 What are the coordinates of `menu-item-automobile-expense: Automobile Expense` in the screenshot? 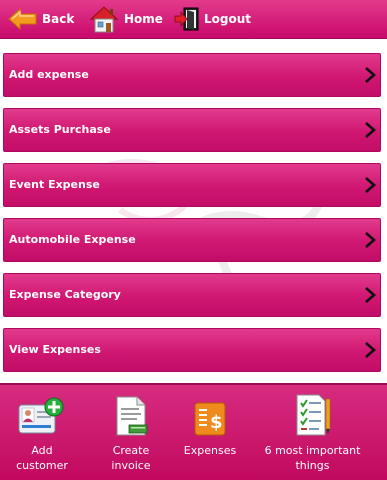 It's located at (192, 240).